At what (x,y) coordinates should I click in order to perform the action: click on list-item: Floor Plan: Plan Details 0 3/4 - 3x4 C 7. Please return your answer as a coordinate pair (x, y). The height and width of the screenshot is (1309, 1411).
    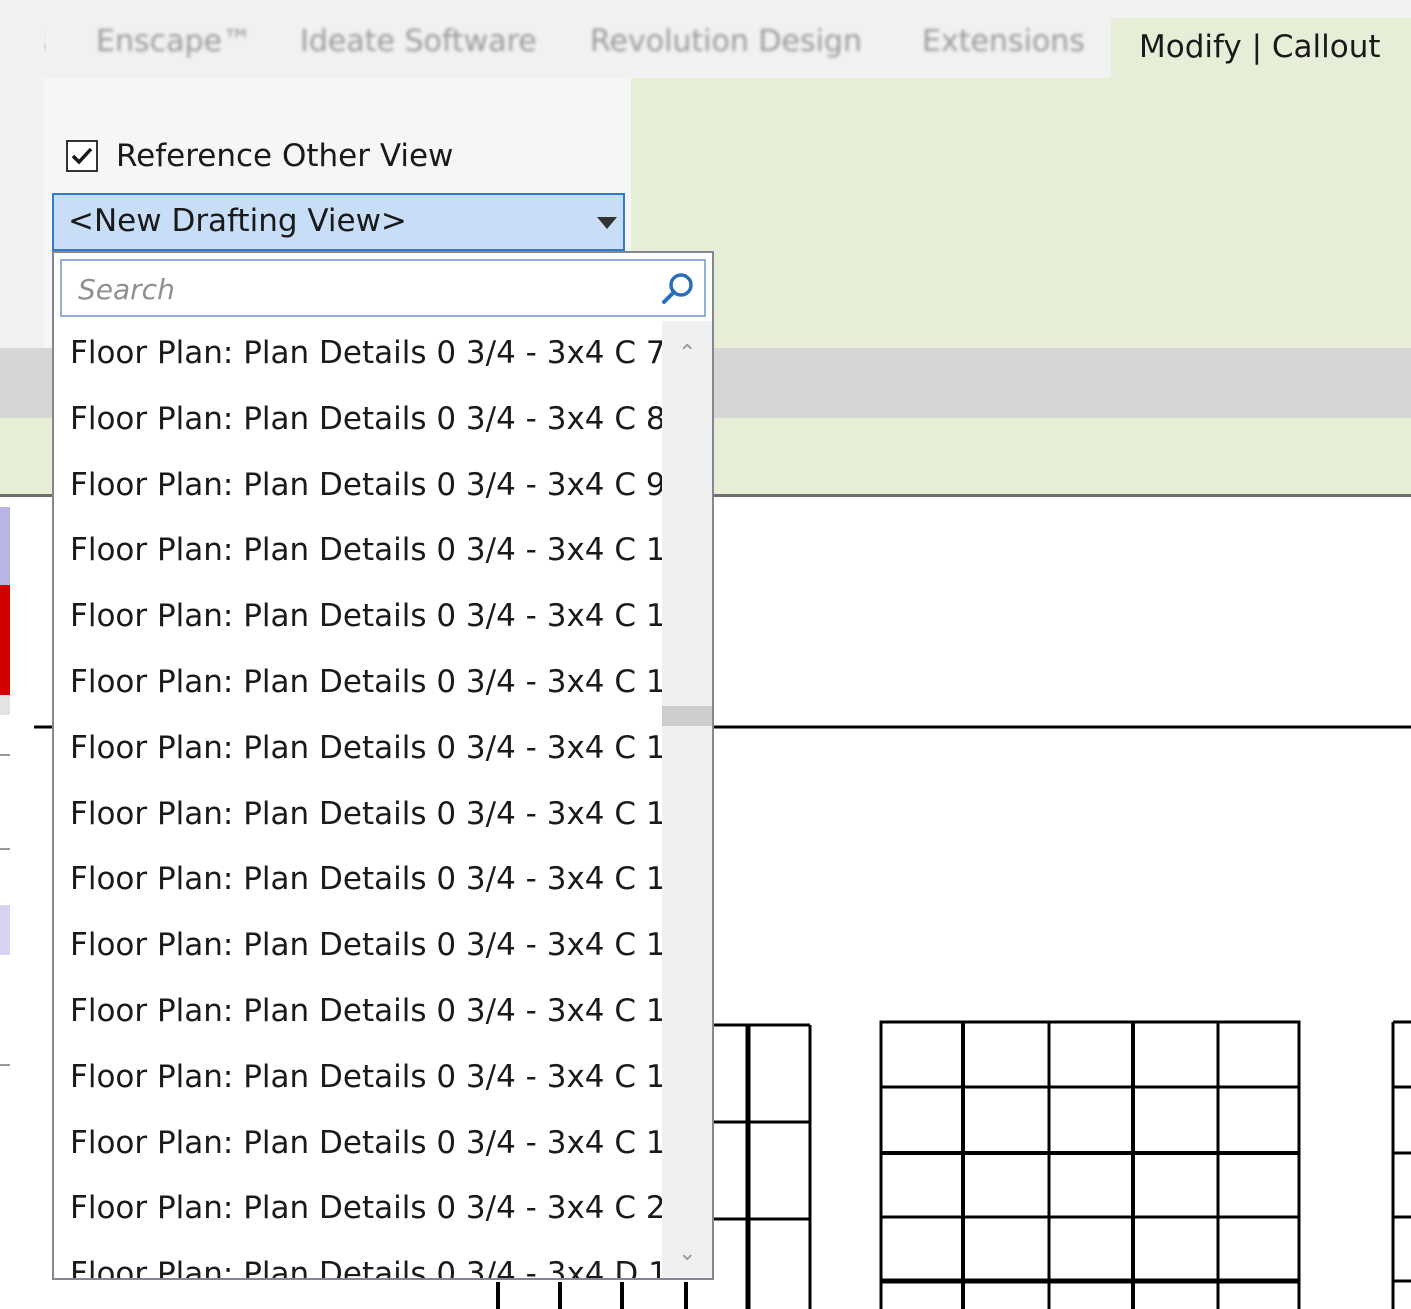
    Looking at the image, I should click on (360, 354).